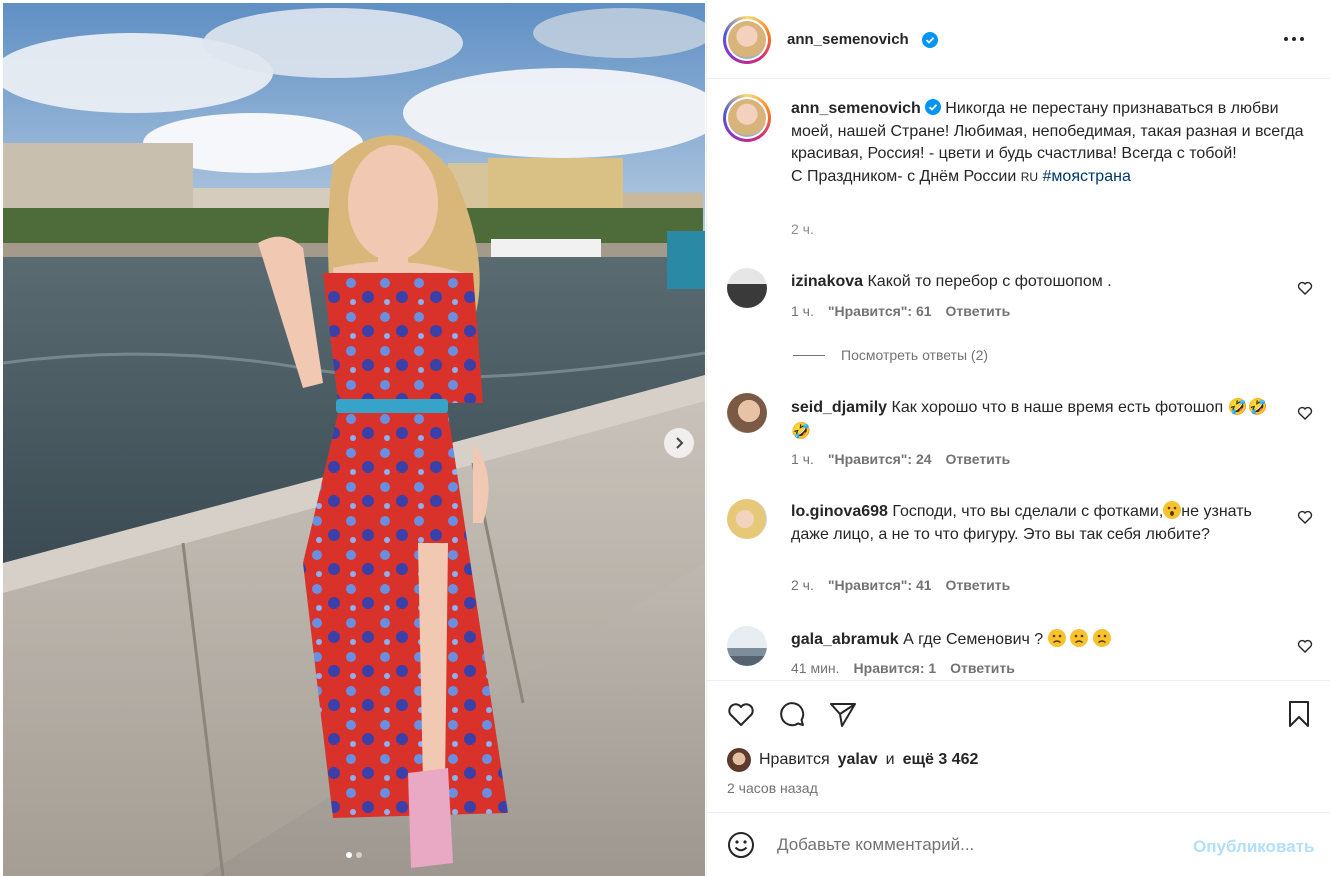  I want to click on likes-prefix: Нравится, so click(794, 759).